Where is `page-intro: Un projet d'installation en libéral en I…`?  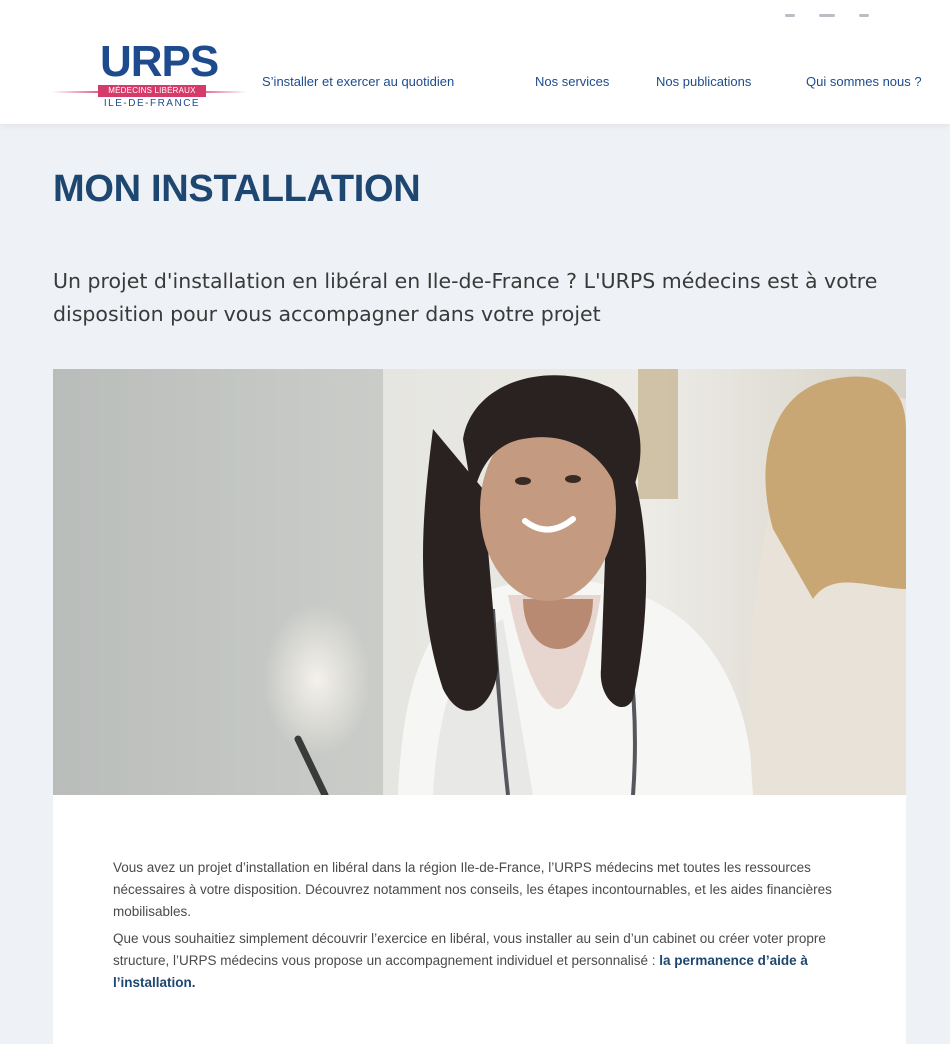 page-intro: Un projet d'installation en libéral en I… is located at coordinates (465, 297).